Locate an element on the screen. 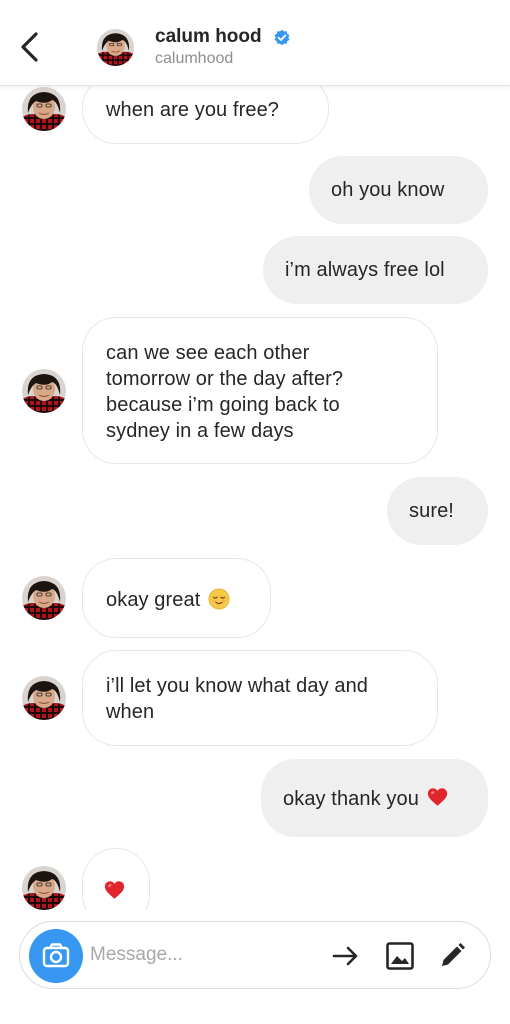 The height and width of the screenshot is (1024, 510). chat-header: calum hood calumhood is located at coordinates (255, 43).